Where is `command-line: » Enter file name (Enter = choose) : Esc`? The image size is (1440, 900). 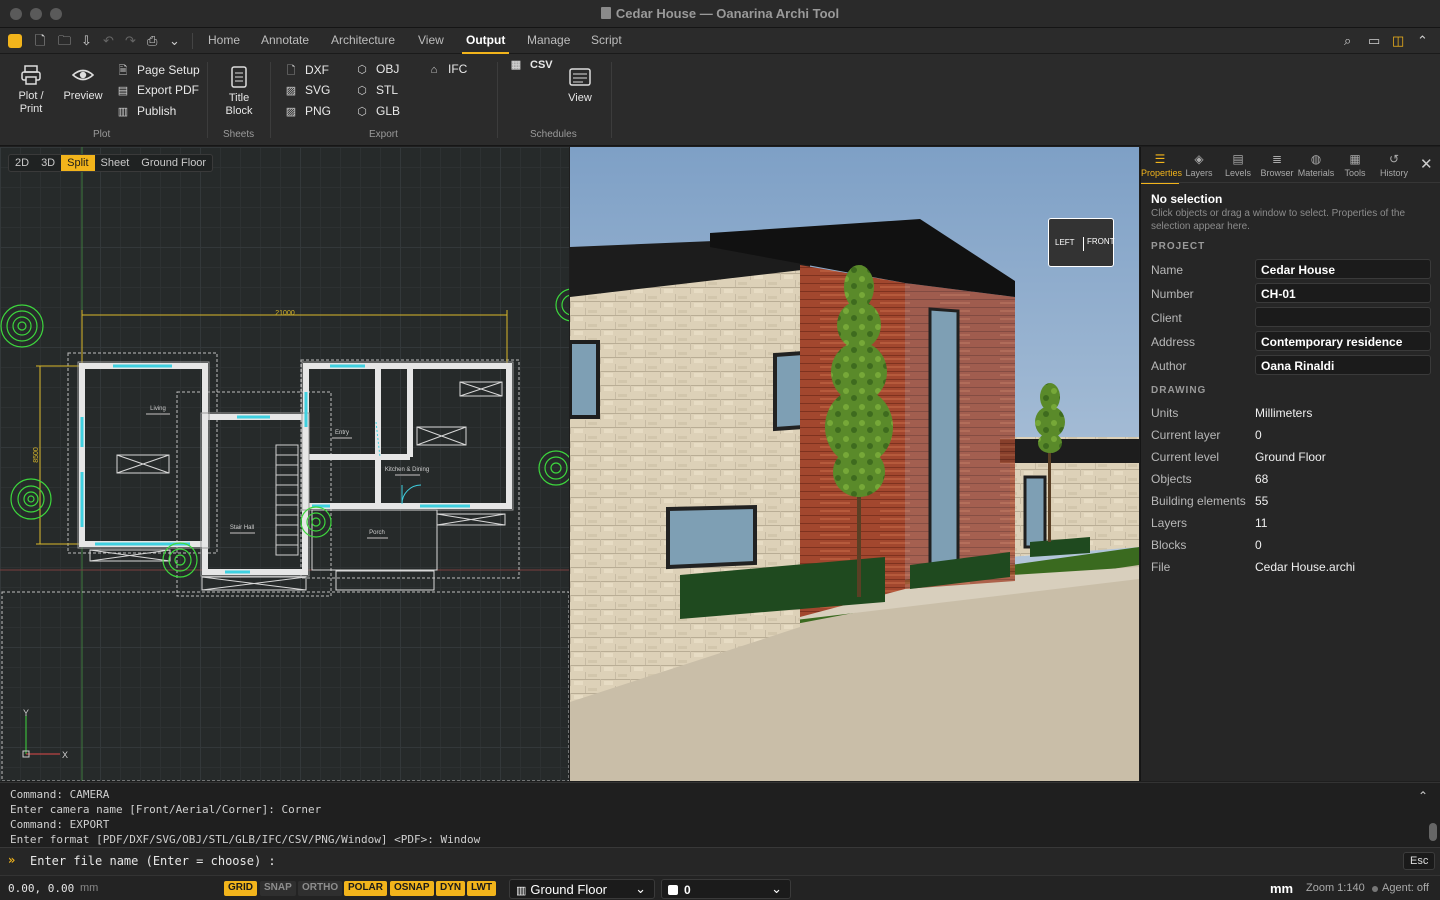 command-line: » Enter file name (Enter = choose) : Esc is located at coordinates (720, 861).